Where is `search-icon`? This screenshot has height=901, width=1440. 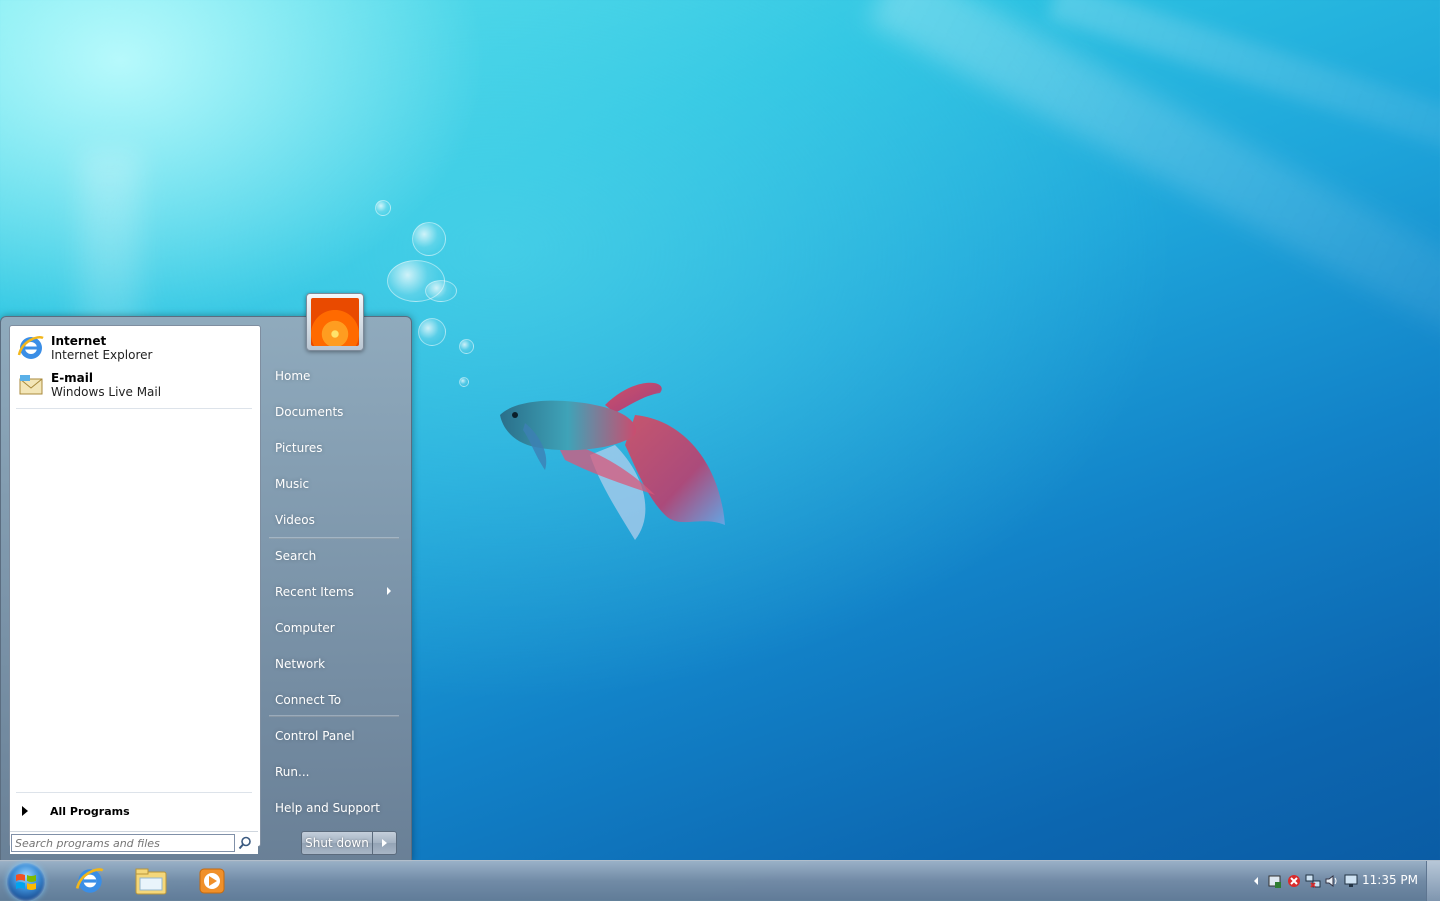
search-icon is located at coordinates (245, 843).